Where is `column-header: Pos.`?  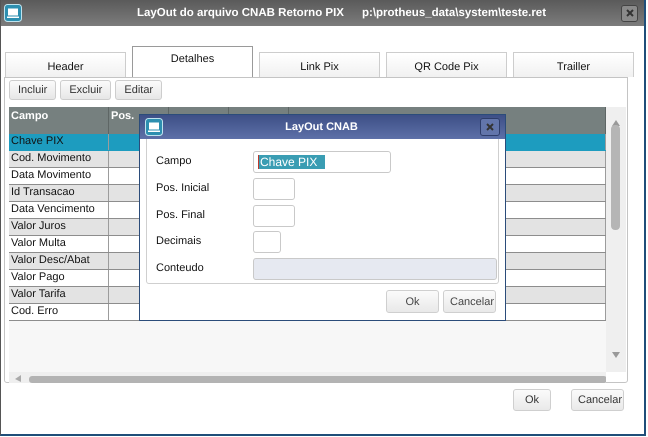
column-header: Pos. is located at coordinates (122, 116).